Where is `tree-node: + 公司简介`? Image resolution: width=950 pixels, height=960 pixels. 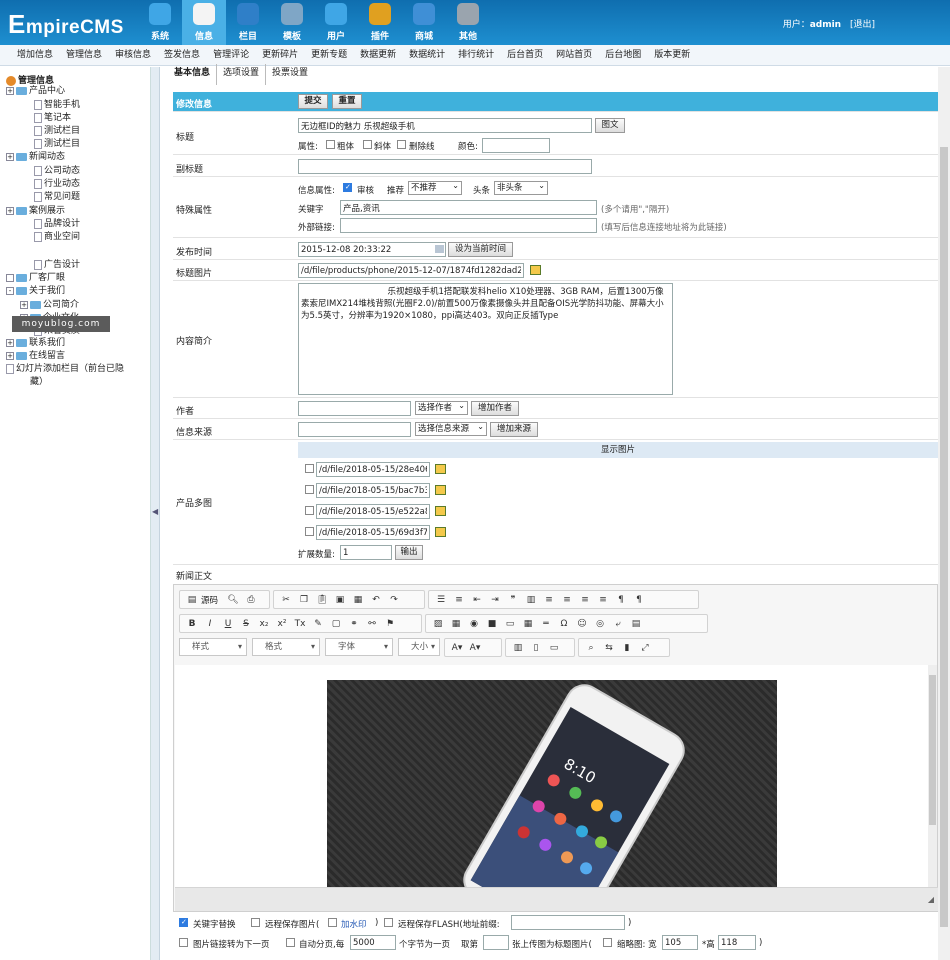
tree-node: + 公司简介 is located at coordinates (49, 303).